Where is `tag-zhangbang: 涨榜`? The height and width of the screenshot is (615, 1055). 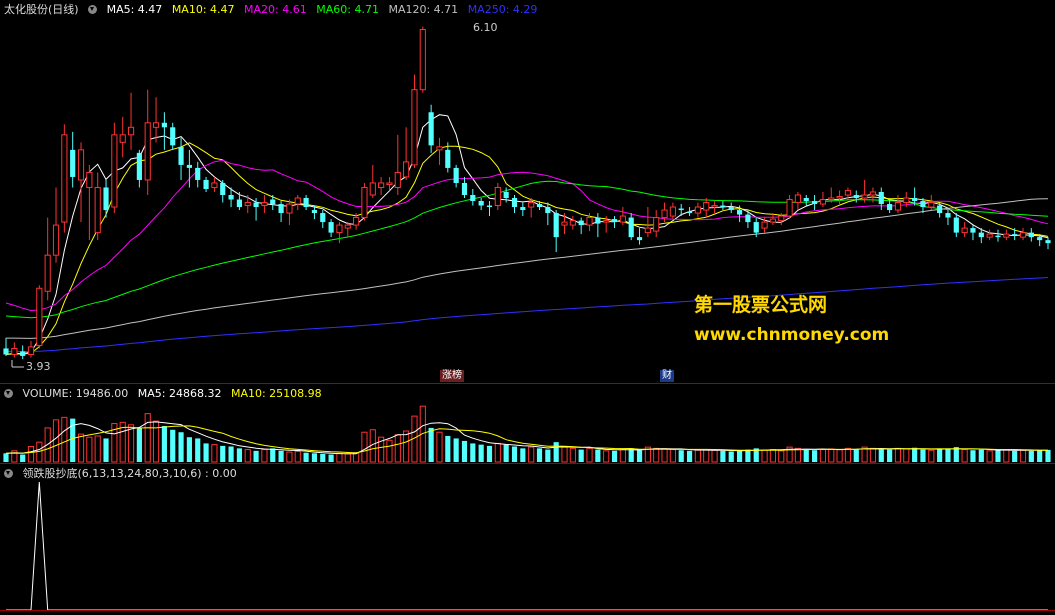 tag-zhangbang: 涨榜 is located at coordinates (452, 376).